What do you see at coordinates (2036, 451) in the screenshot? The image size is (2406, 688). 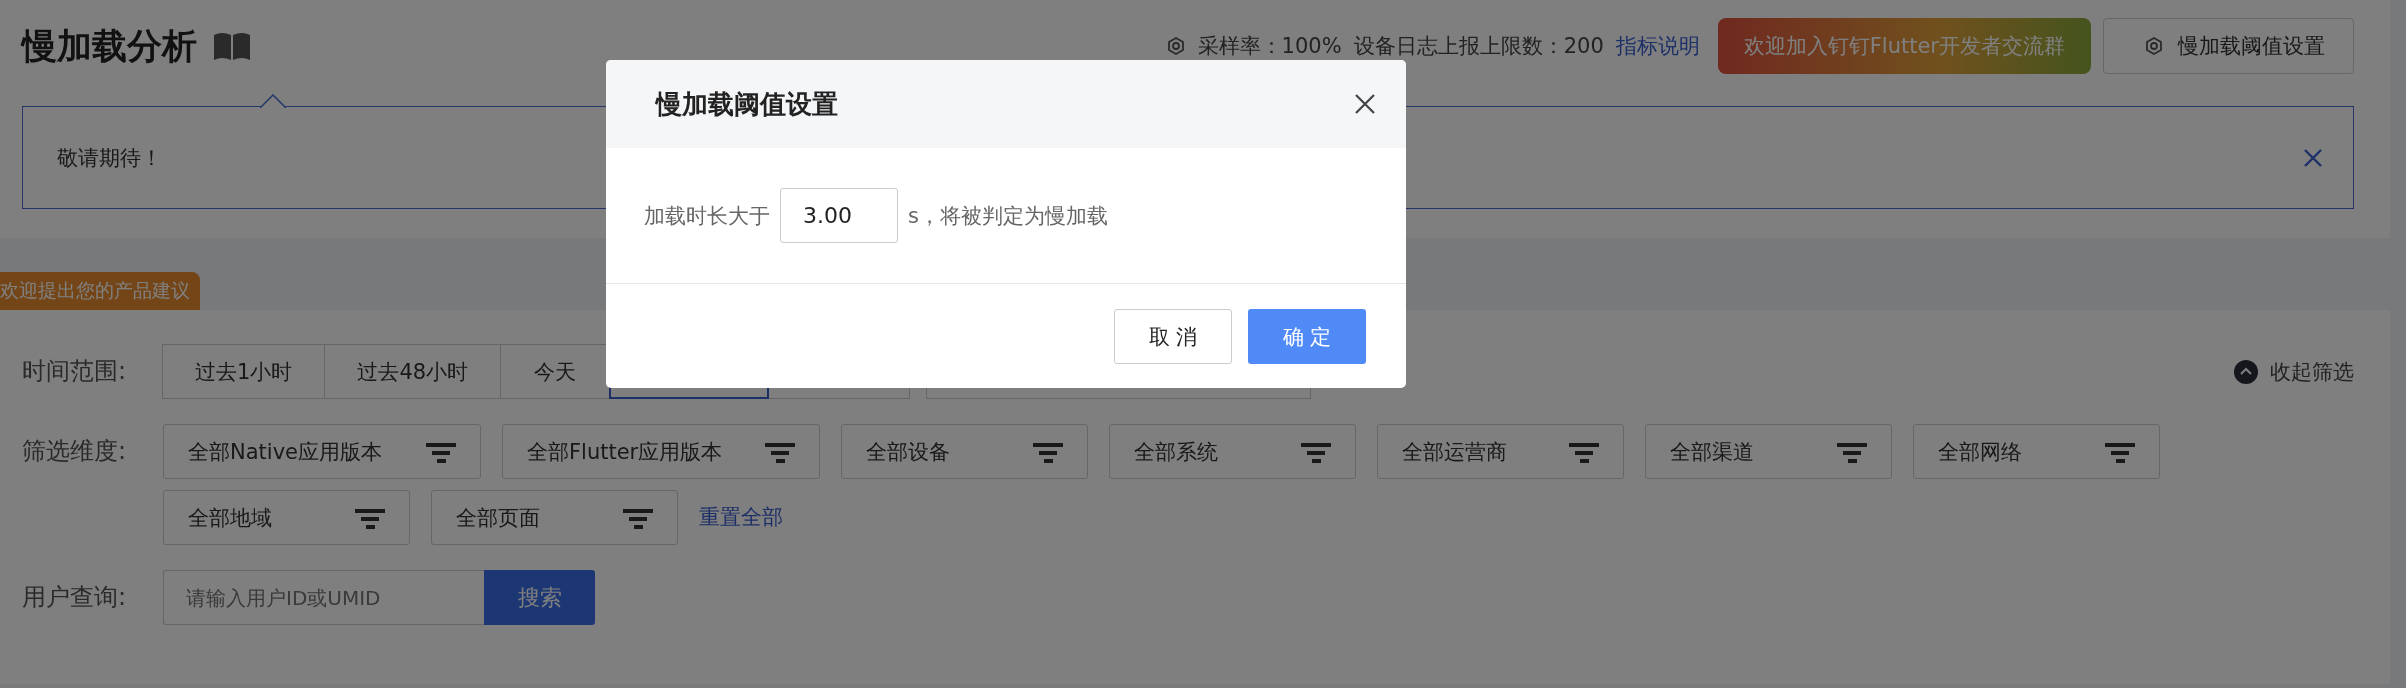 I see `filter-dropdown: 全部网络` at bounding box center [2036, 451].